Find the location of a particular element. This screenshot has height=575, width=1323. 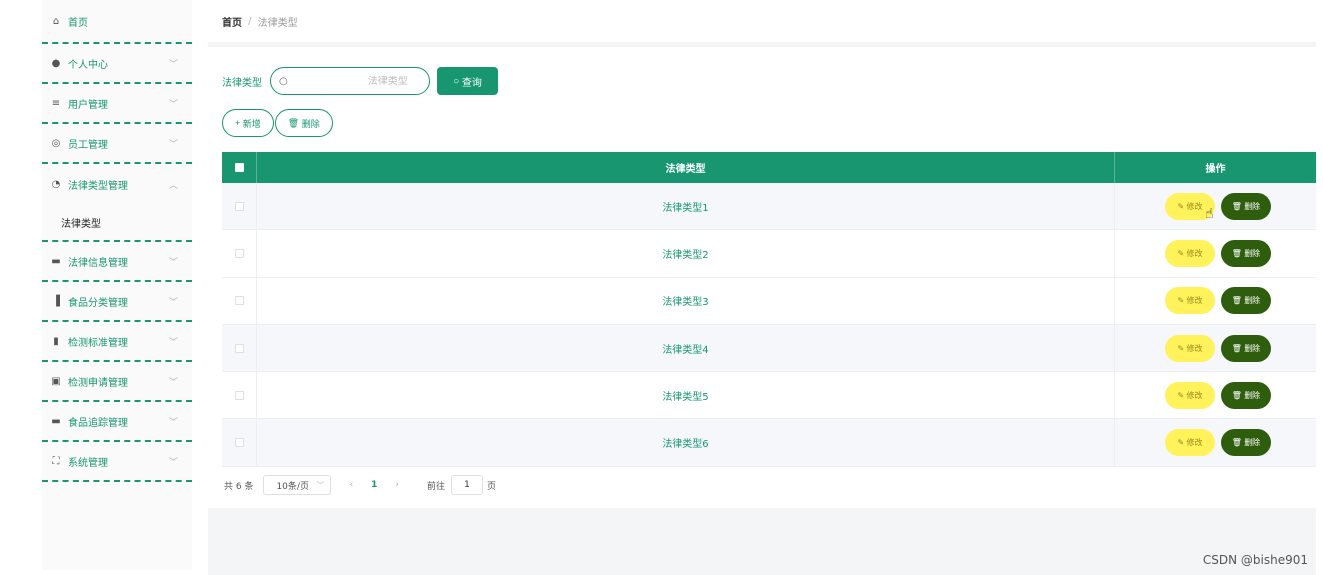

sidebar-item-label: 检测申请管理 is located at coordinates (98, 383).